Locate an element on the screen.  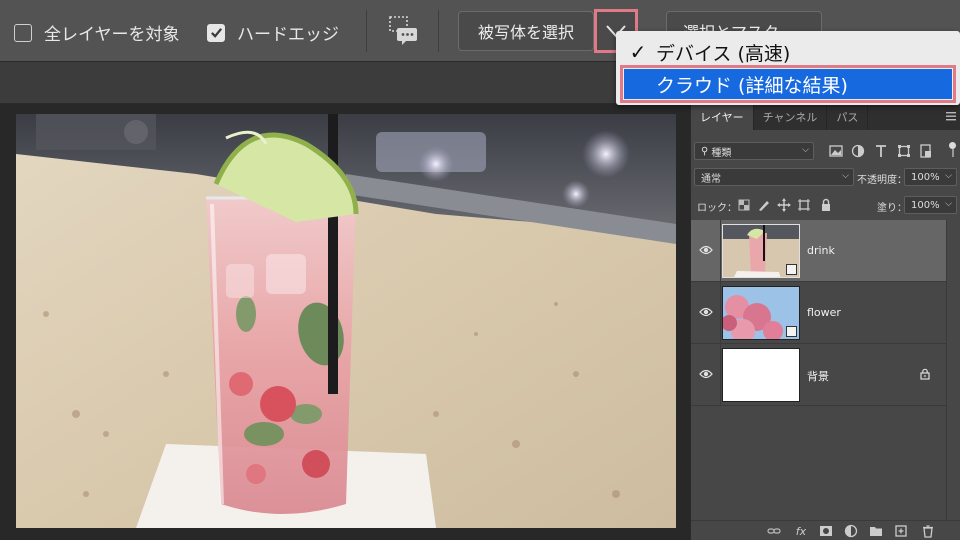
filter-kind-value: 種類 is located at coordinates (721, 153).